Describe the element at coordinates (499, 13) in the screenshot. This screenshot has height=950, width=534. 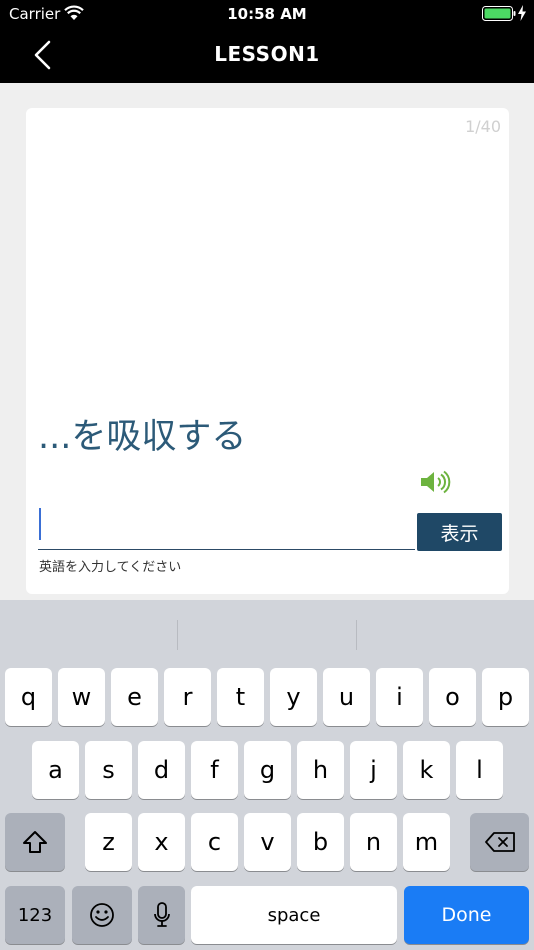
I see `battery-icon` at that location.